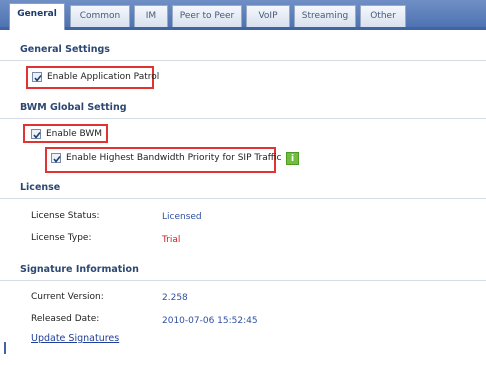 This screenshot has height=365, width=486. Describe the element at coordinates (79, 269) in the screenshot. I see `signature-heading: Signature Information` at that location.